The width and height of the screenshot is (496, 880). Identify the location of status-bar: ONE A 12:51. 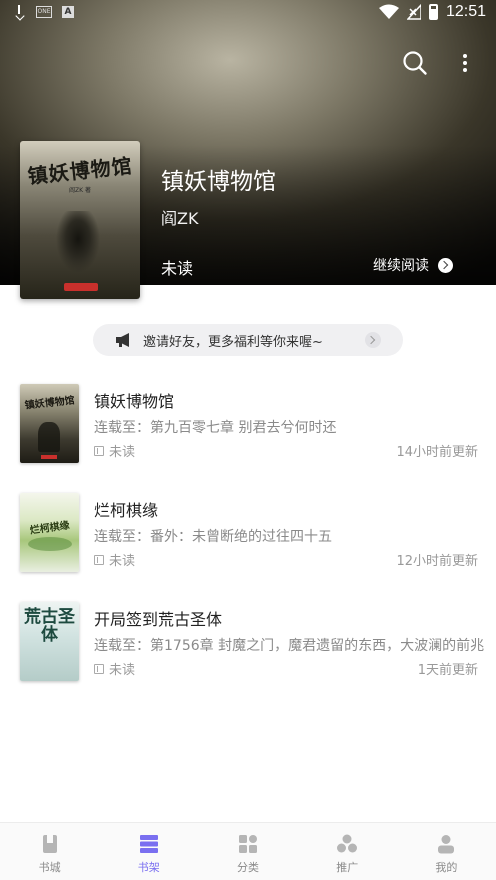
(248, 13).